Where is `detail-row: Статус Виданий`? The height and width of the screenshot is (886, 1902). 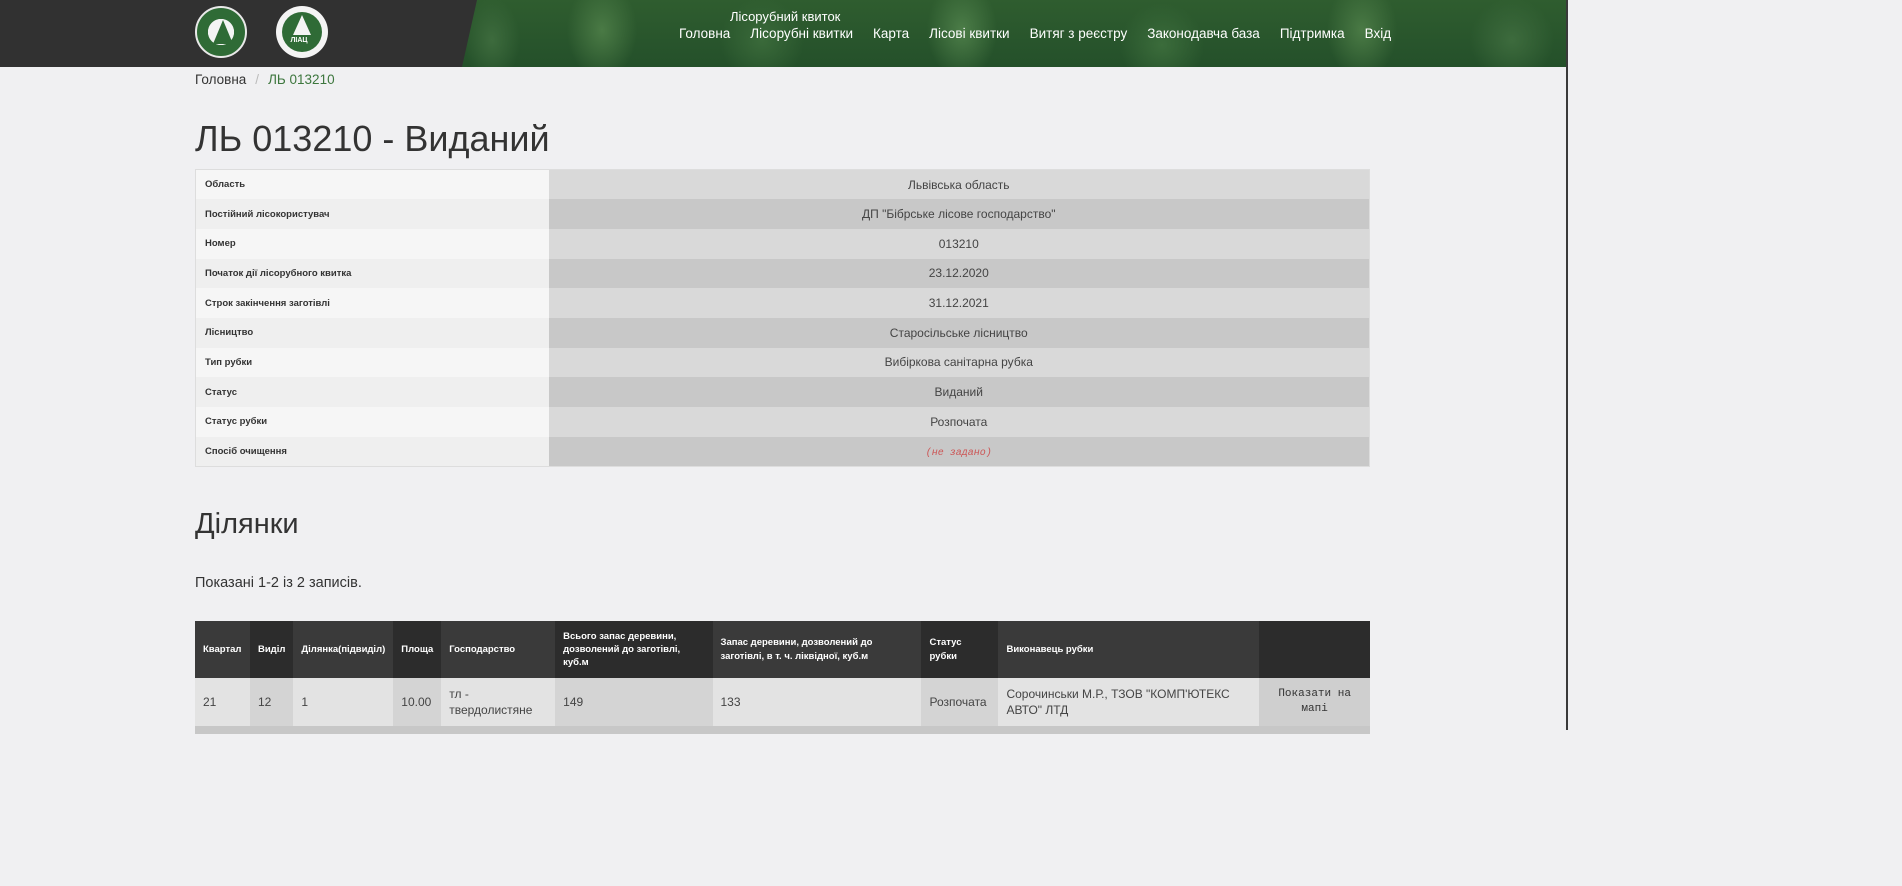 detail-row: Статус Виданий is located at coordinates (782, 392).